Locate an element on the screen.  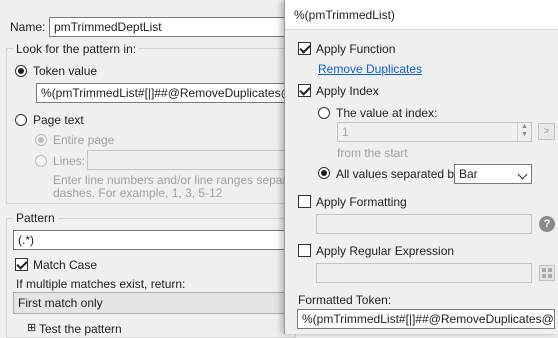
separator-select: Bar is located at coordinates (493, 174).